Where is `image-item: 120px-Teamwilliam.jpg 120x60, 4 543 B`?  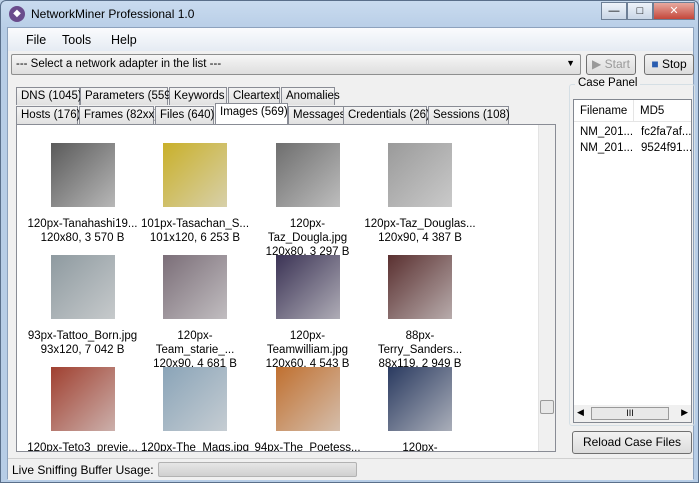 image-item: 120px-Teamwilliam.jpg 120x60, 4 543 B is located at coordinates (307, 313).